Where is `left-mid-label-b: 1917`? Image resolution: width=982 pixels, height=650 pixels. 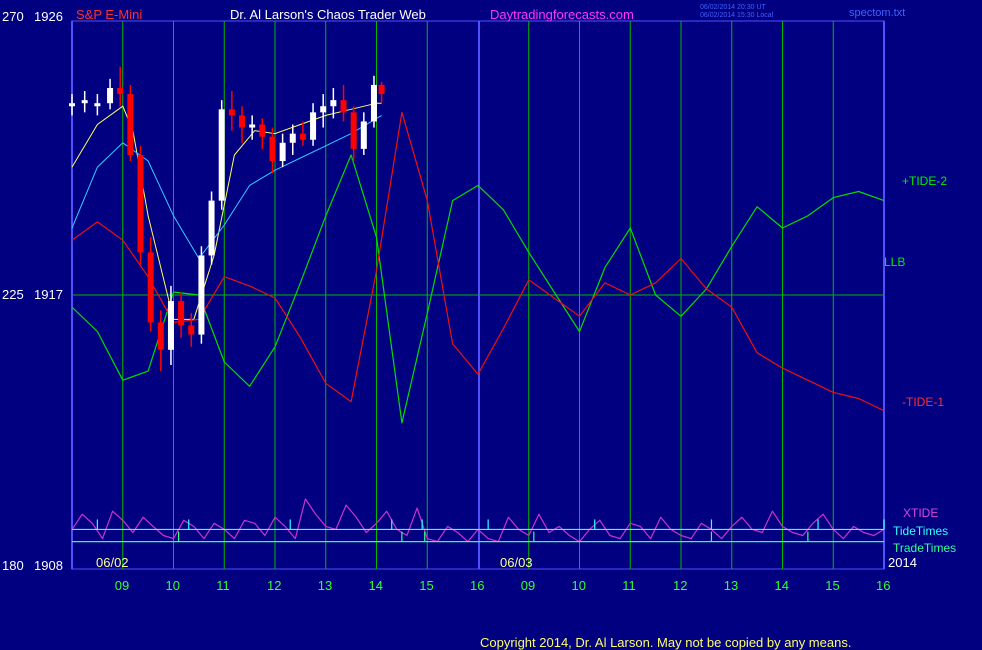
left-mid-label-b: 1917 is located at coordinates (48, 294).